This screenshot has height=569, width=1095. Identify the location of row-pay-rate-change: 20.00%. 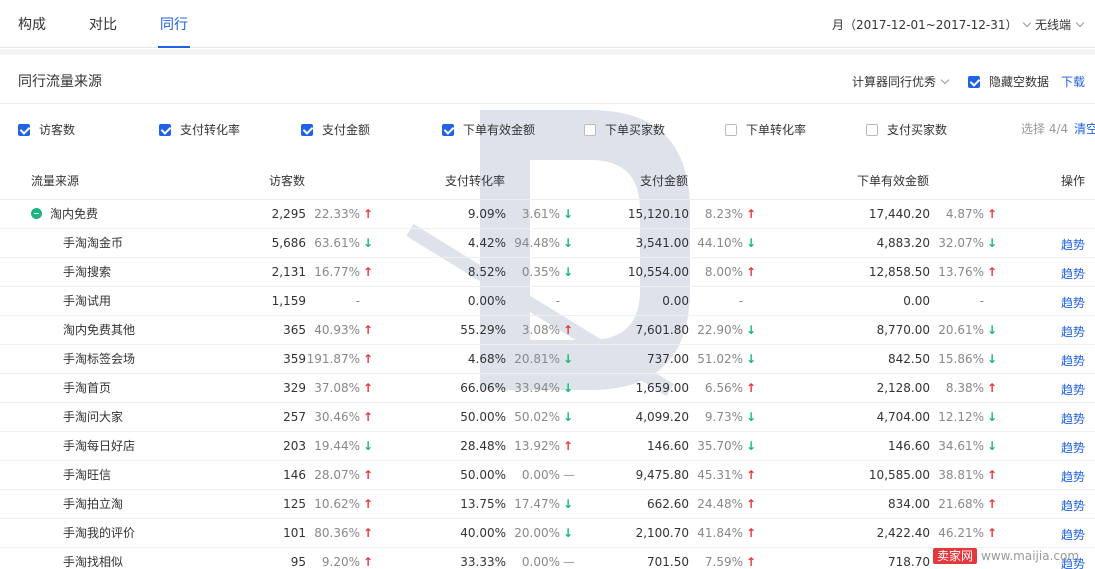
(537, 533).